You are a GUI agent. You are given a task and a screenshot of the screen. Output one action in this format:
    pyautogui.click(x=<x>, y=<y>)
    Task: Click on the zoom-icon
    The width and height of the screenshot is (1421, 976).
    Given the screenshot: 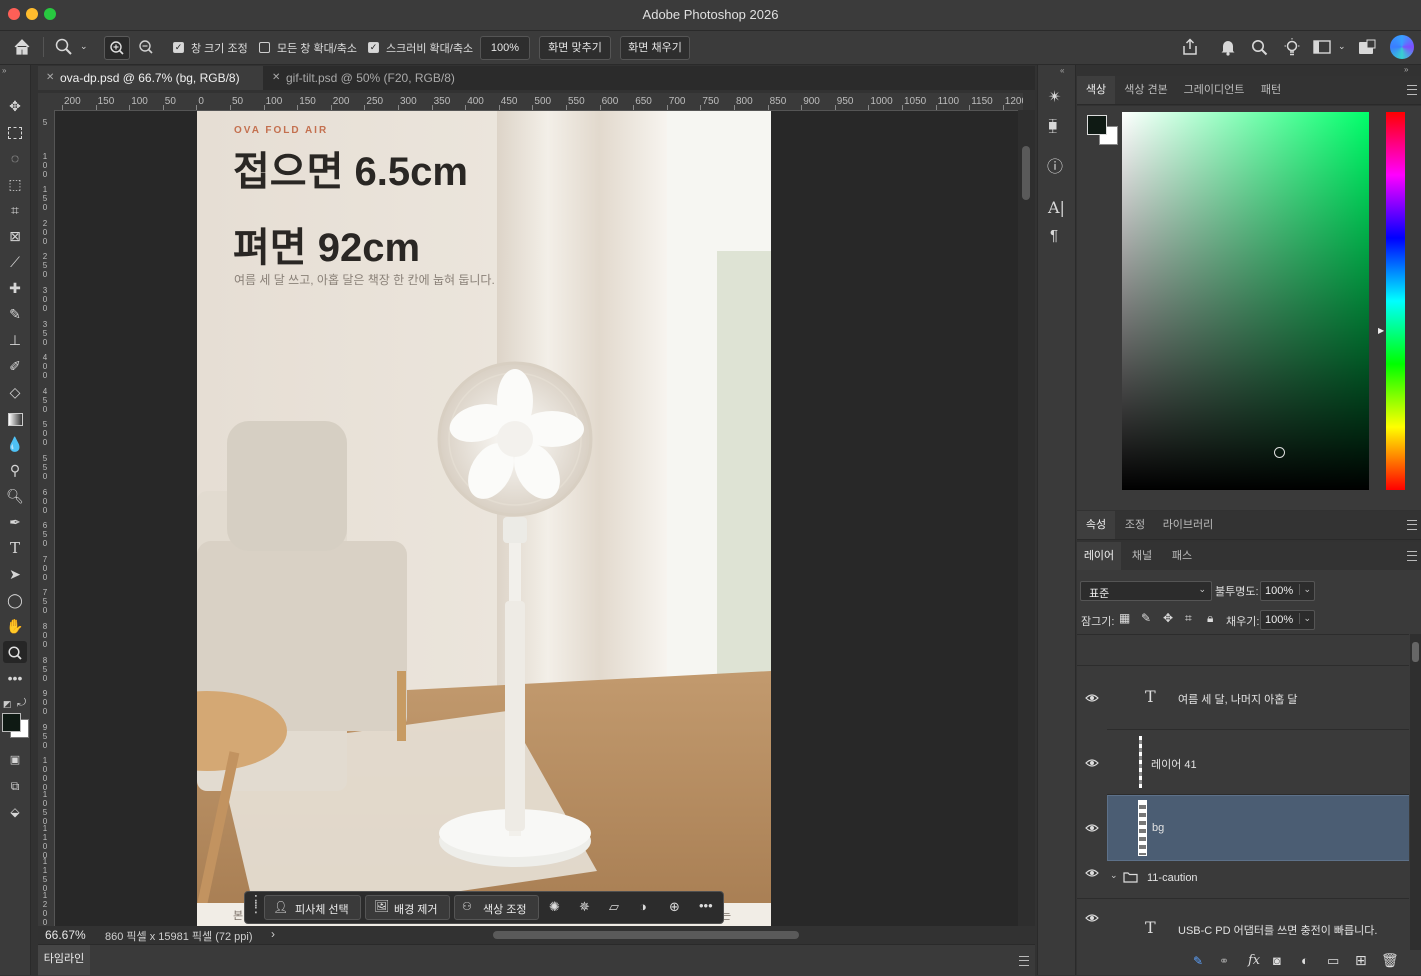 What is the action you would take?
    pyautogui.click(x=64, y=47)
    